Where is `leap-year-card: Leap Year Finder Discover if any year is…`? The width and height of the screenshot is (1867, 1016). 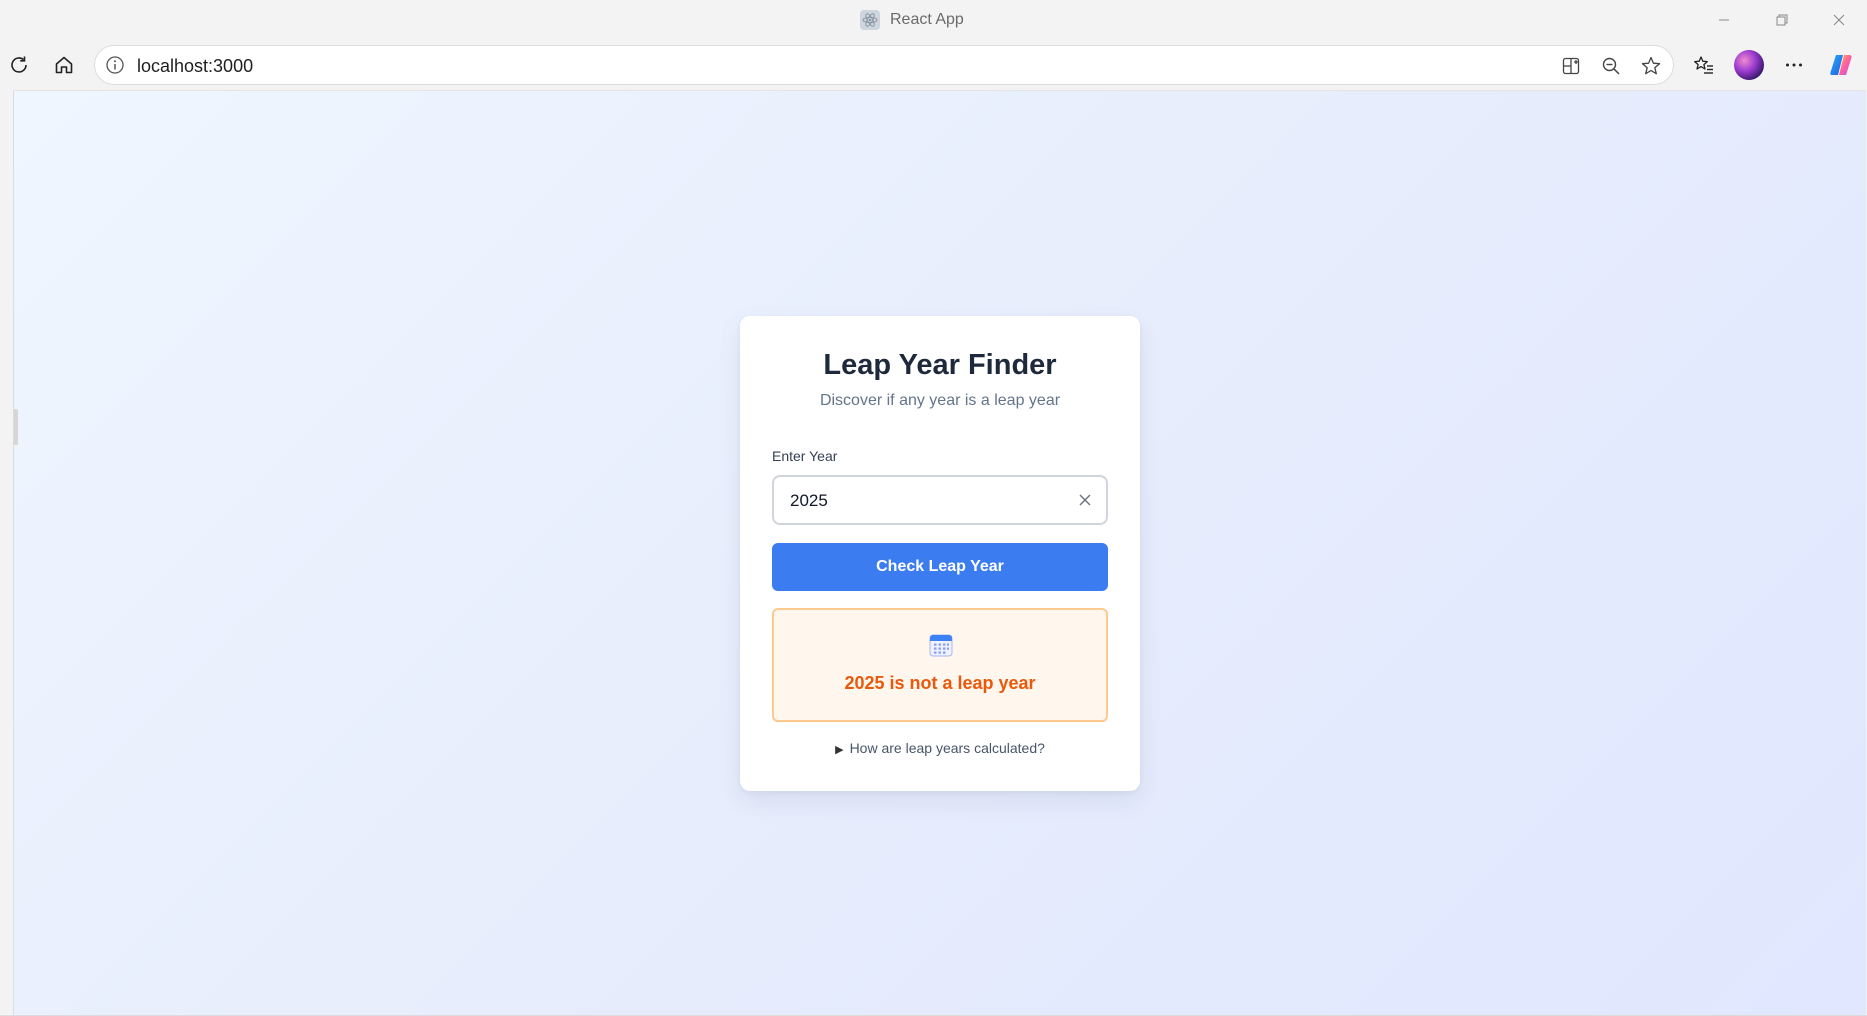 leap-year-card: Leap Year Finder Discover if any year is… is located at coordinates (940, 553).